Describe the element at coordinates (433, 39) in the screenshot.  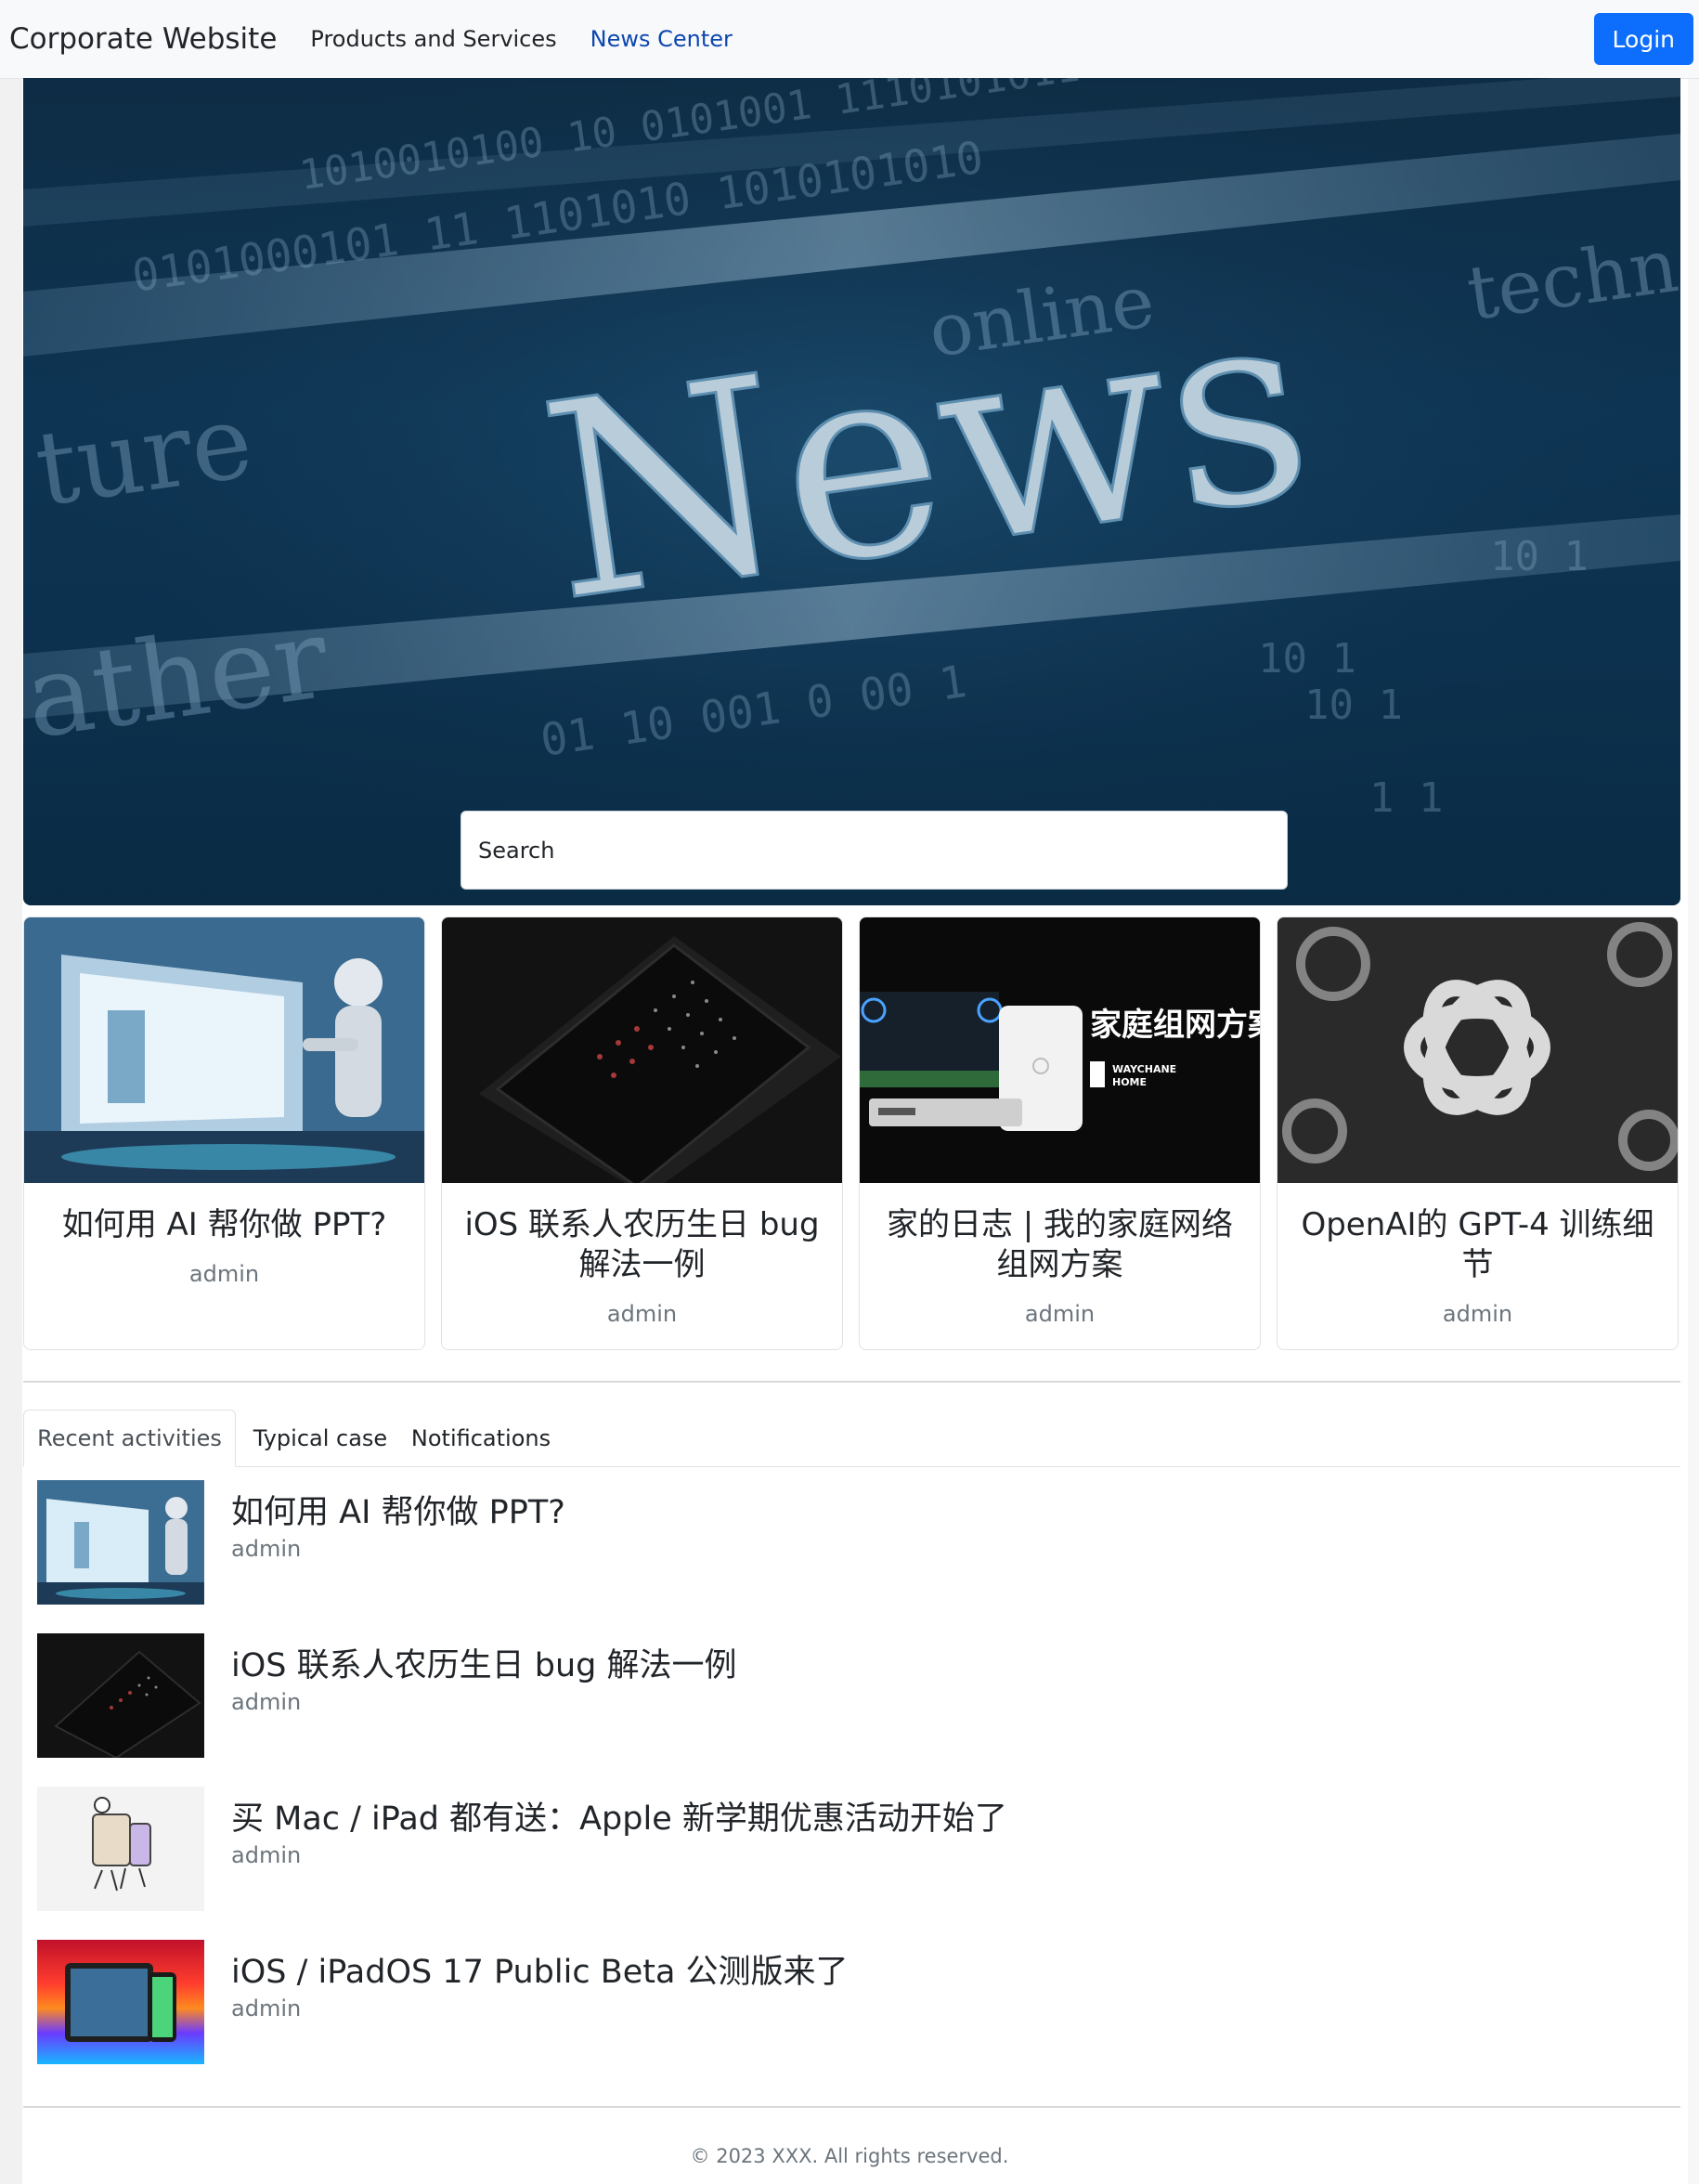
I see `nav-products-services: Products and Services` at that location.